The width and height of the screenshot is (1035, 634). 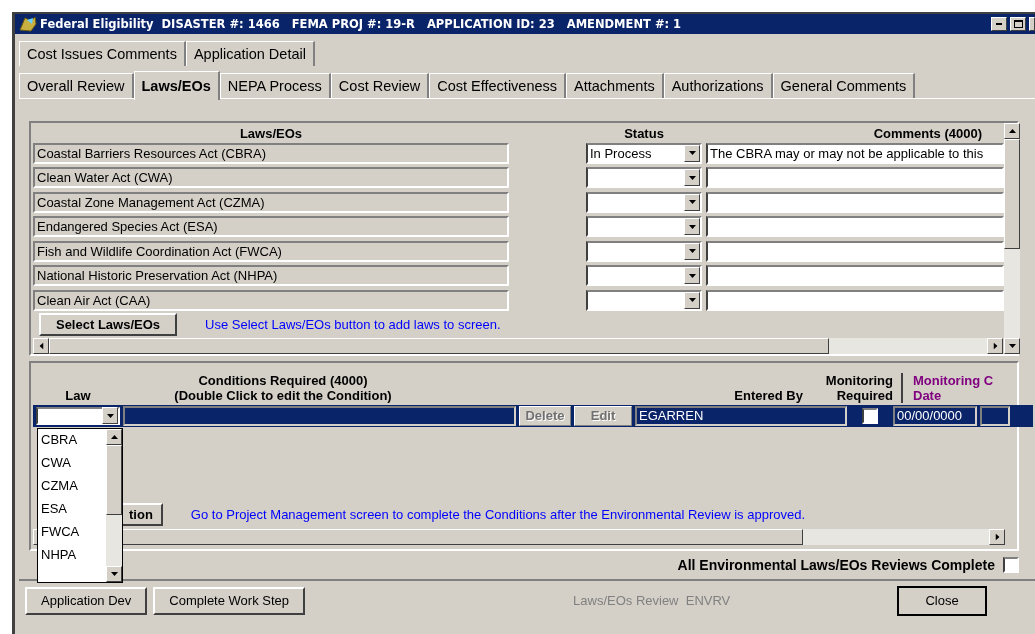 I want to click on status-dropdown: In Process, so click(x=644, y=153).